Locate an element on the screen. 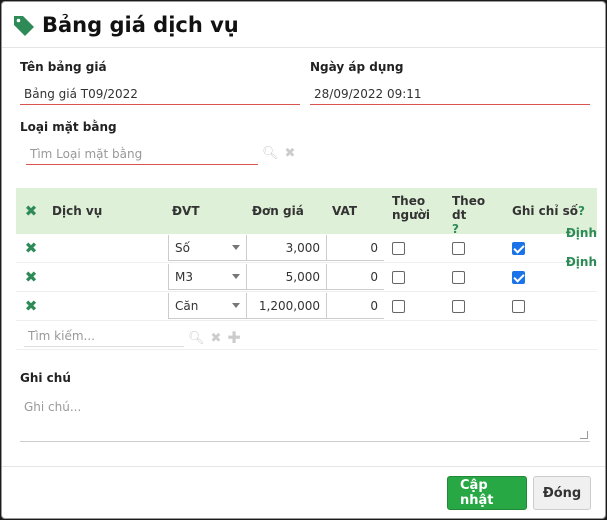 This screenshot has height=520, width=607. divider is located at coordinates (306, 349).